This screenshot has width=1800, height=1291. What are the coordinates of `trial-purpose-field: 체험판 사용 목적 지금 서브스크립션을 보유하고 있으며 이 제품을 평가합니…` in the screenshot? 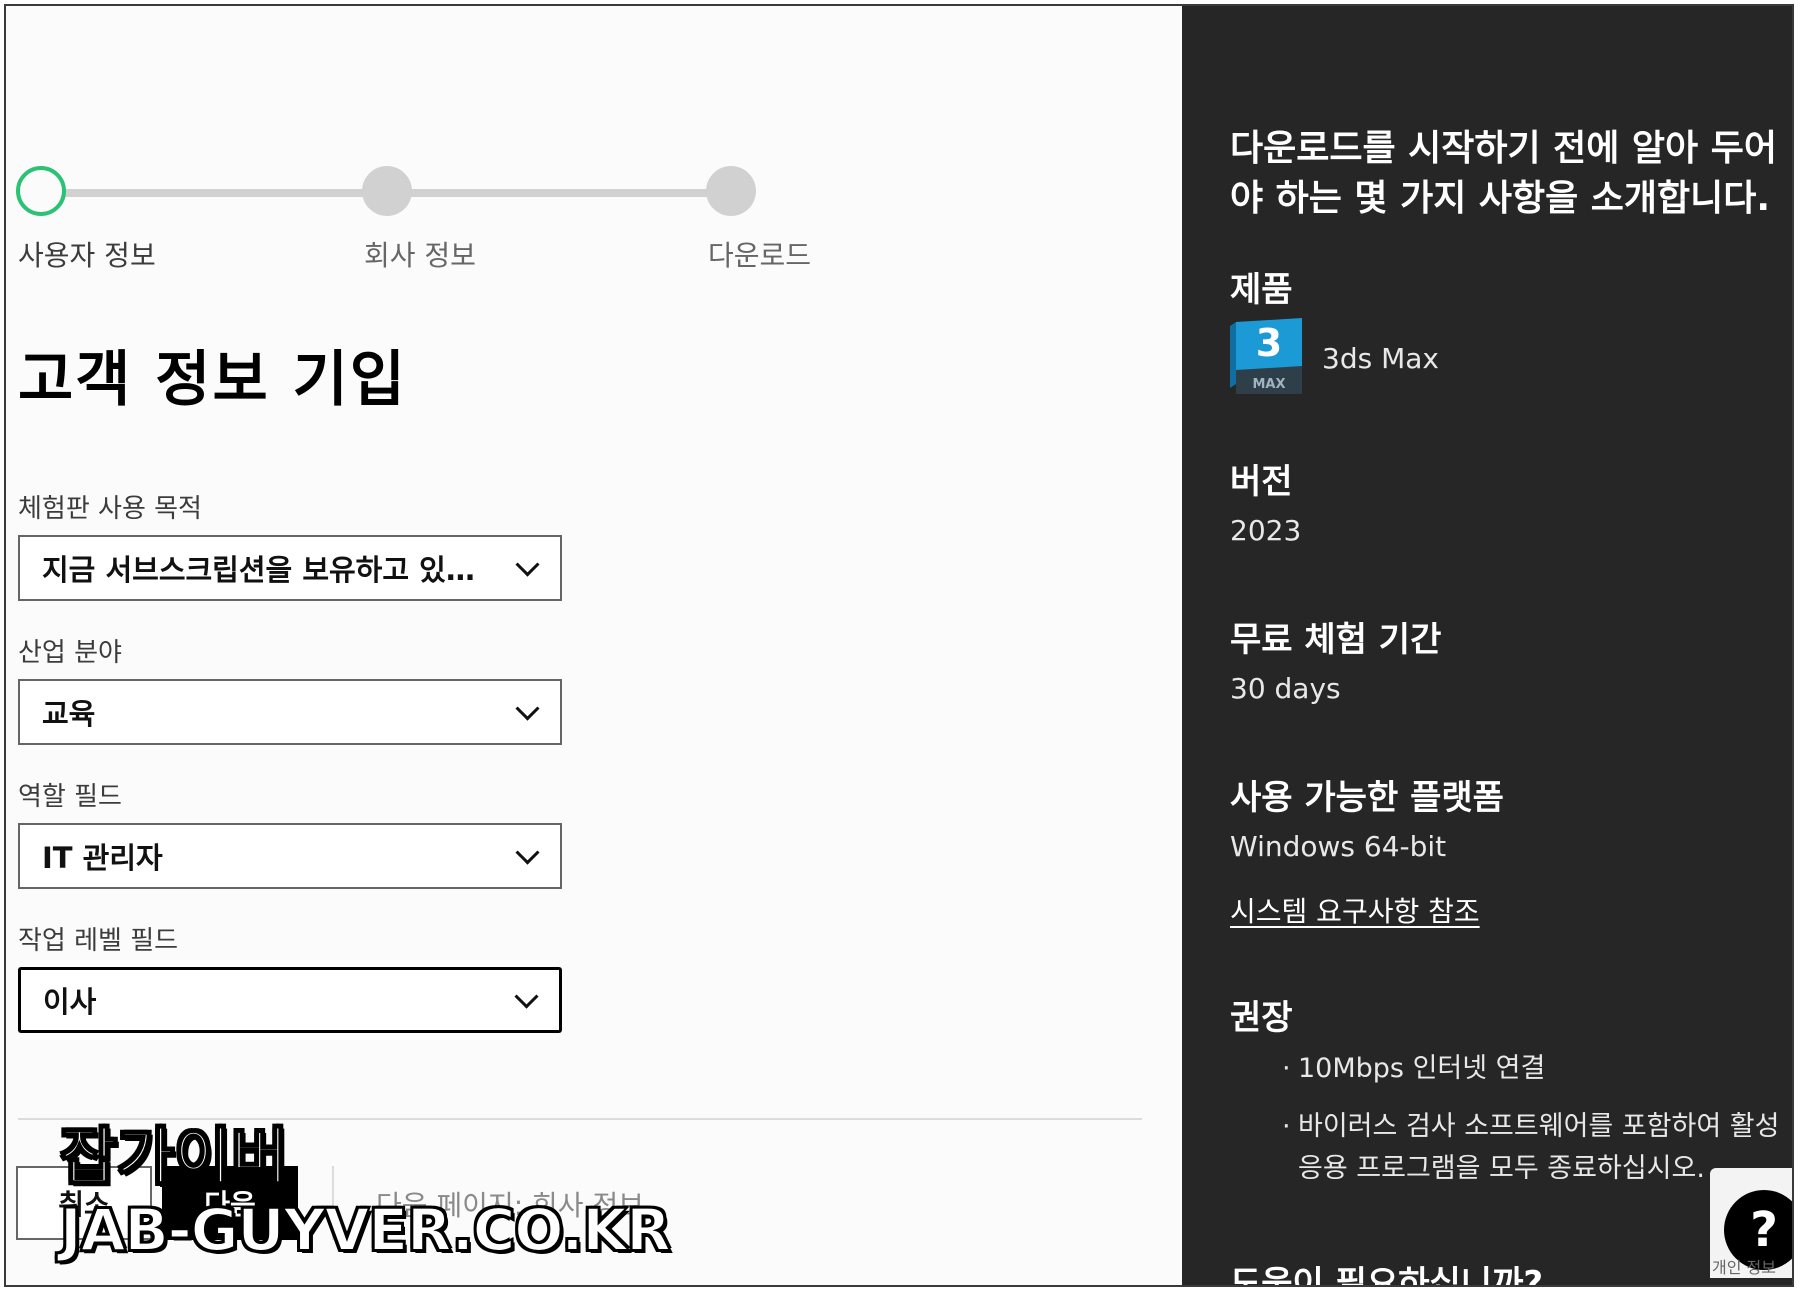 It's located at (290, 544).